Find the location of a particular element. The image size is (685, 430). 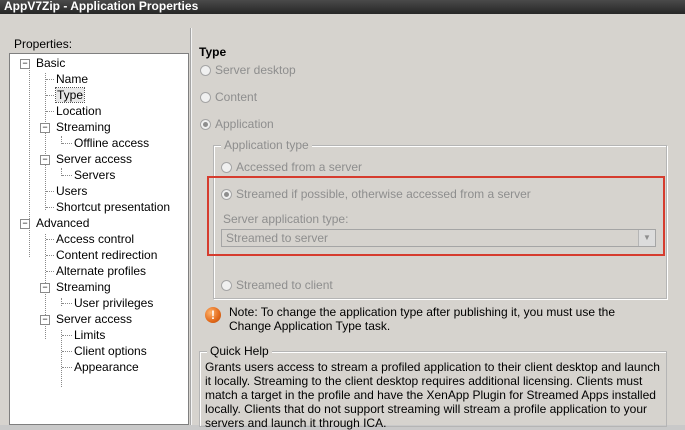

radio-application: Application is located at coordinates (237, 124).